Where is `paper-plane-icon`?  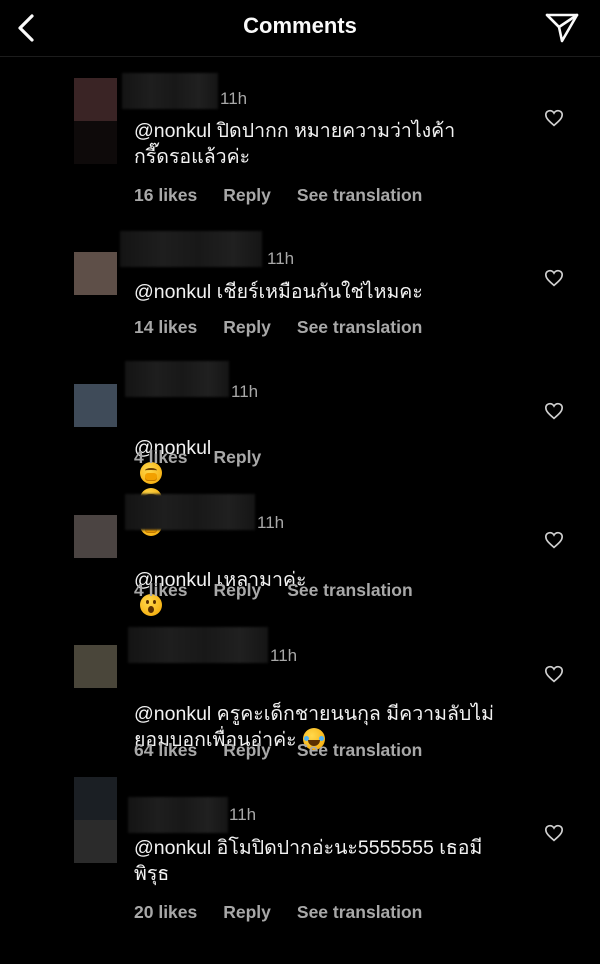 paper-plane-icon is located at coordinates (562, 28).